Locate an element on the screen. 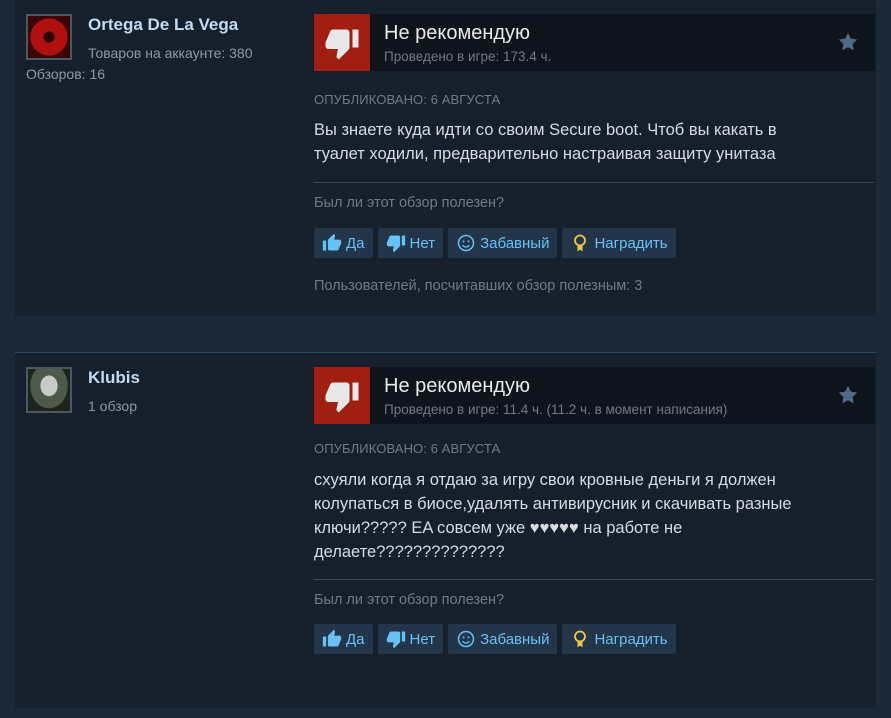 The image size is (891, 718). vote-header: Не рекомендую Проведено в игре: 173.4 ч. is located at coordinates (594, 42).